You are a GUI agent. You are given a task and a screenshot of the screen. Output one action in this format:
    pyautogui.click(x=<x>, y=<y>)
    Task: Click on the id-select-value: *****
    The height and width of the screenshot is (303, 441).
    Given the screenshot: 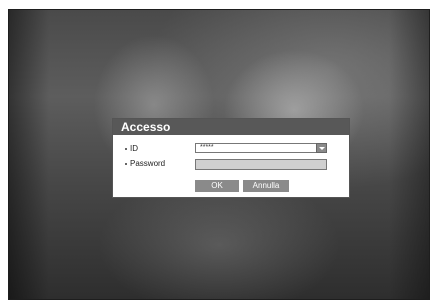 What is the action you would take?
    pyautogui.click(x=207, y=147)
    